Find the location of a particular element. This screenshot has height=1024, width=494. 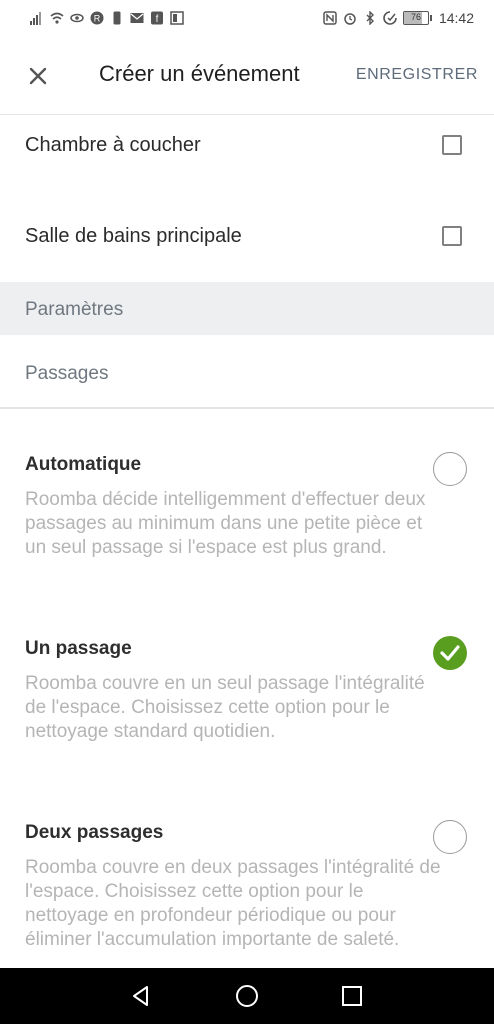

room-label: Chambre à coucher is located at coordinates (113, 145).